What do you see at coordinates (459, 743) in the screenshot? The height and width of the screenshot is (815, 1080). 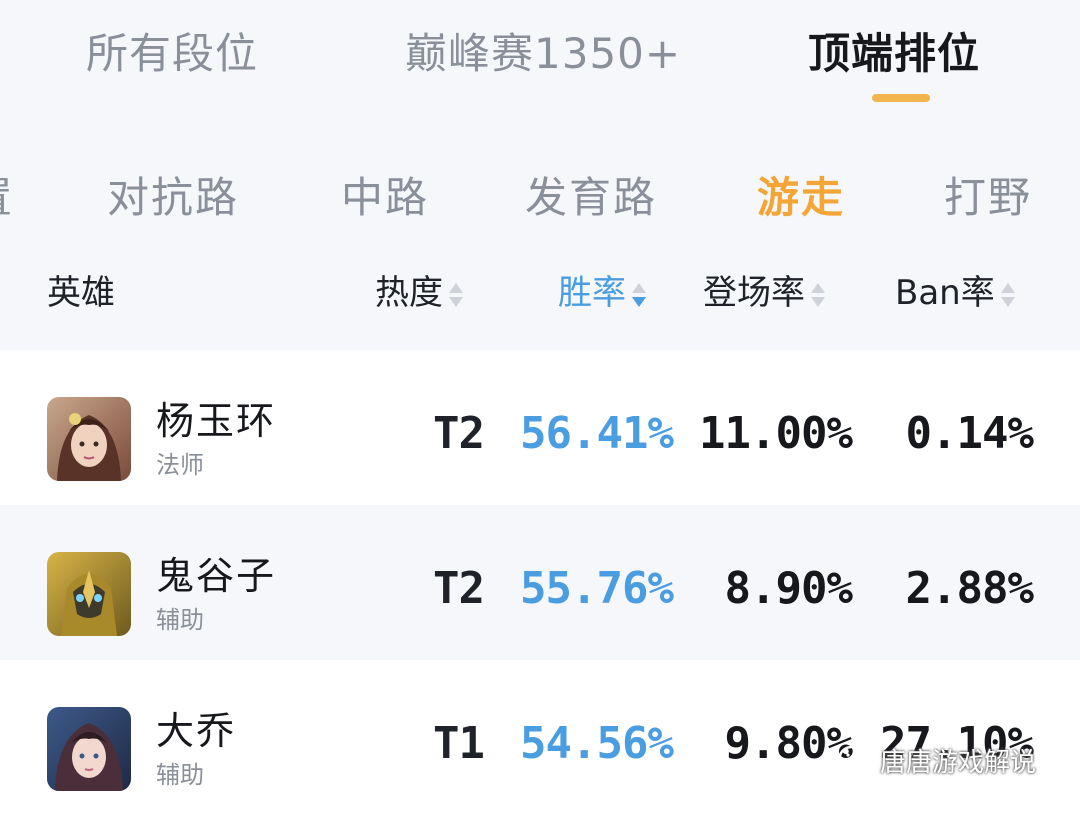 I see `hero-tier: T1` at bounding box center [459, 743].